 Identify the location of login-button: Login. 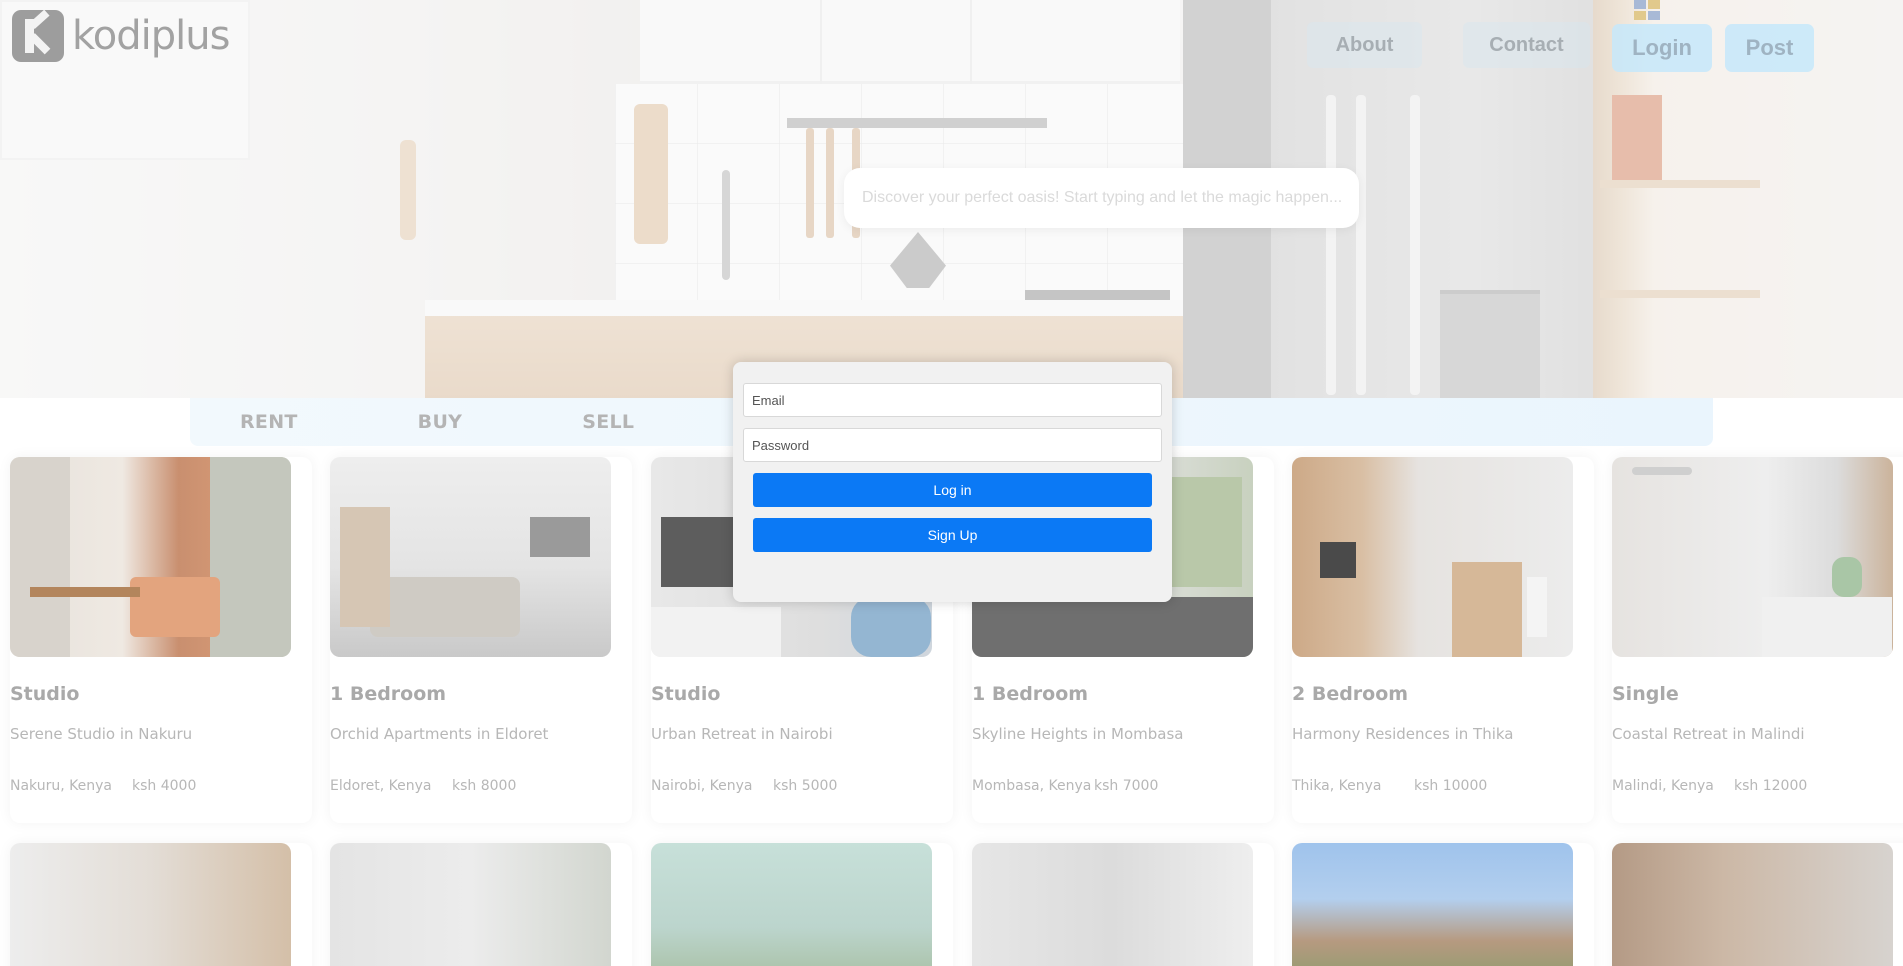
(1662, 48).